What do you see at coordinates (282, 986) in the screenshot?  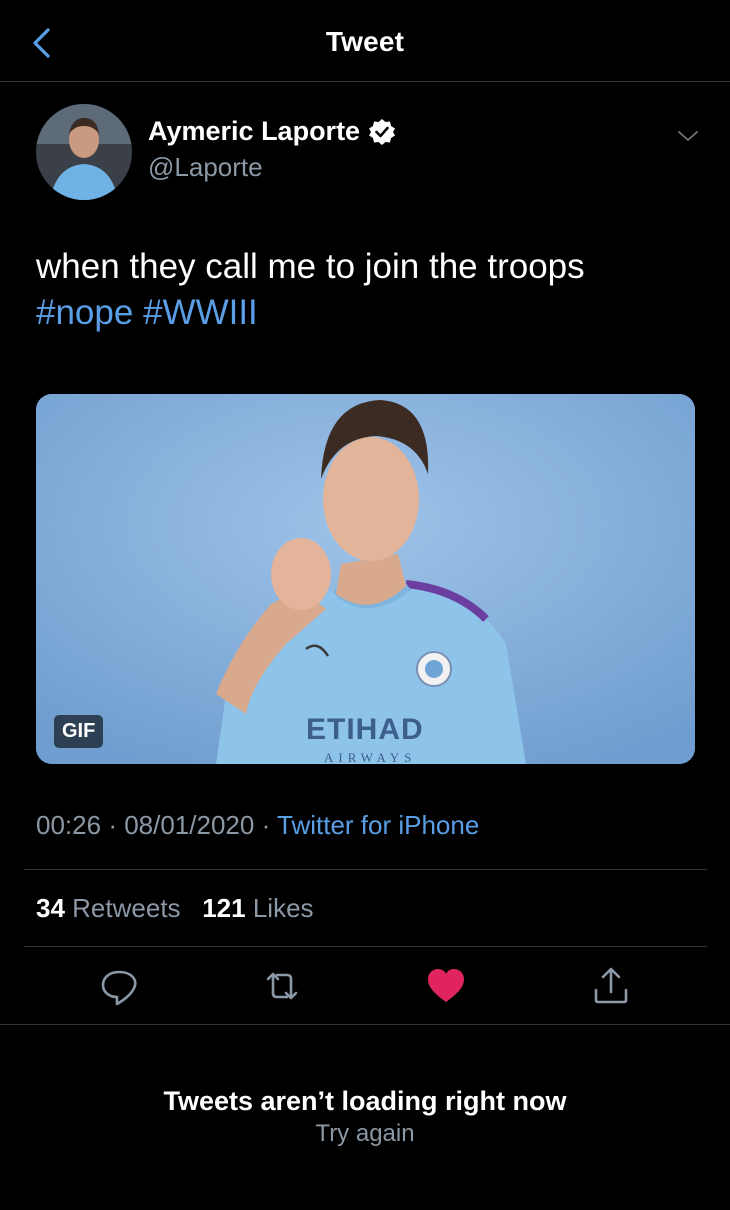 I see `retweet-icon` at bounding box center [282, 986].